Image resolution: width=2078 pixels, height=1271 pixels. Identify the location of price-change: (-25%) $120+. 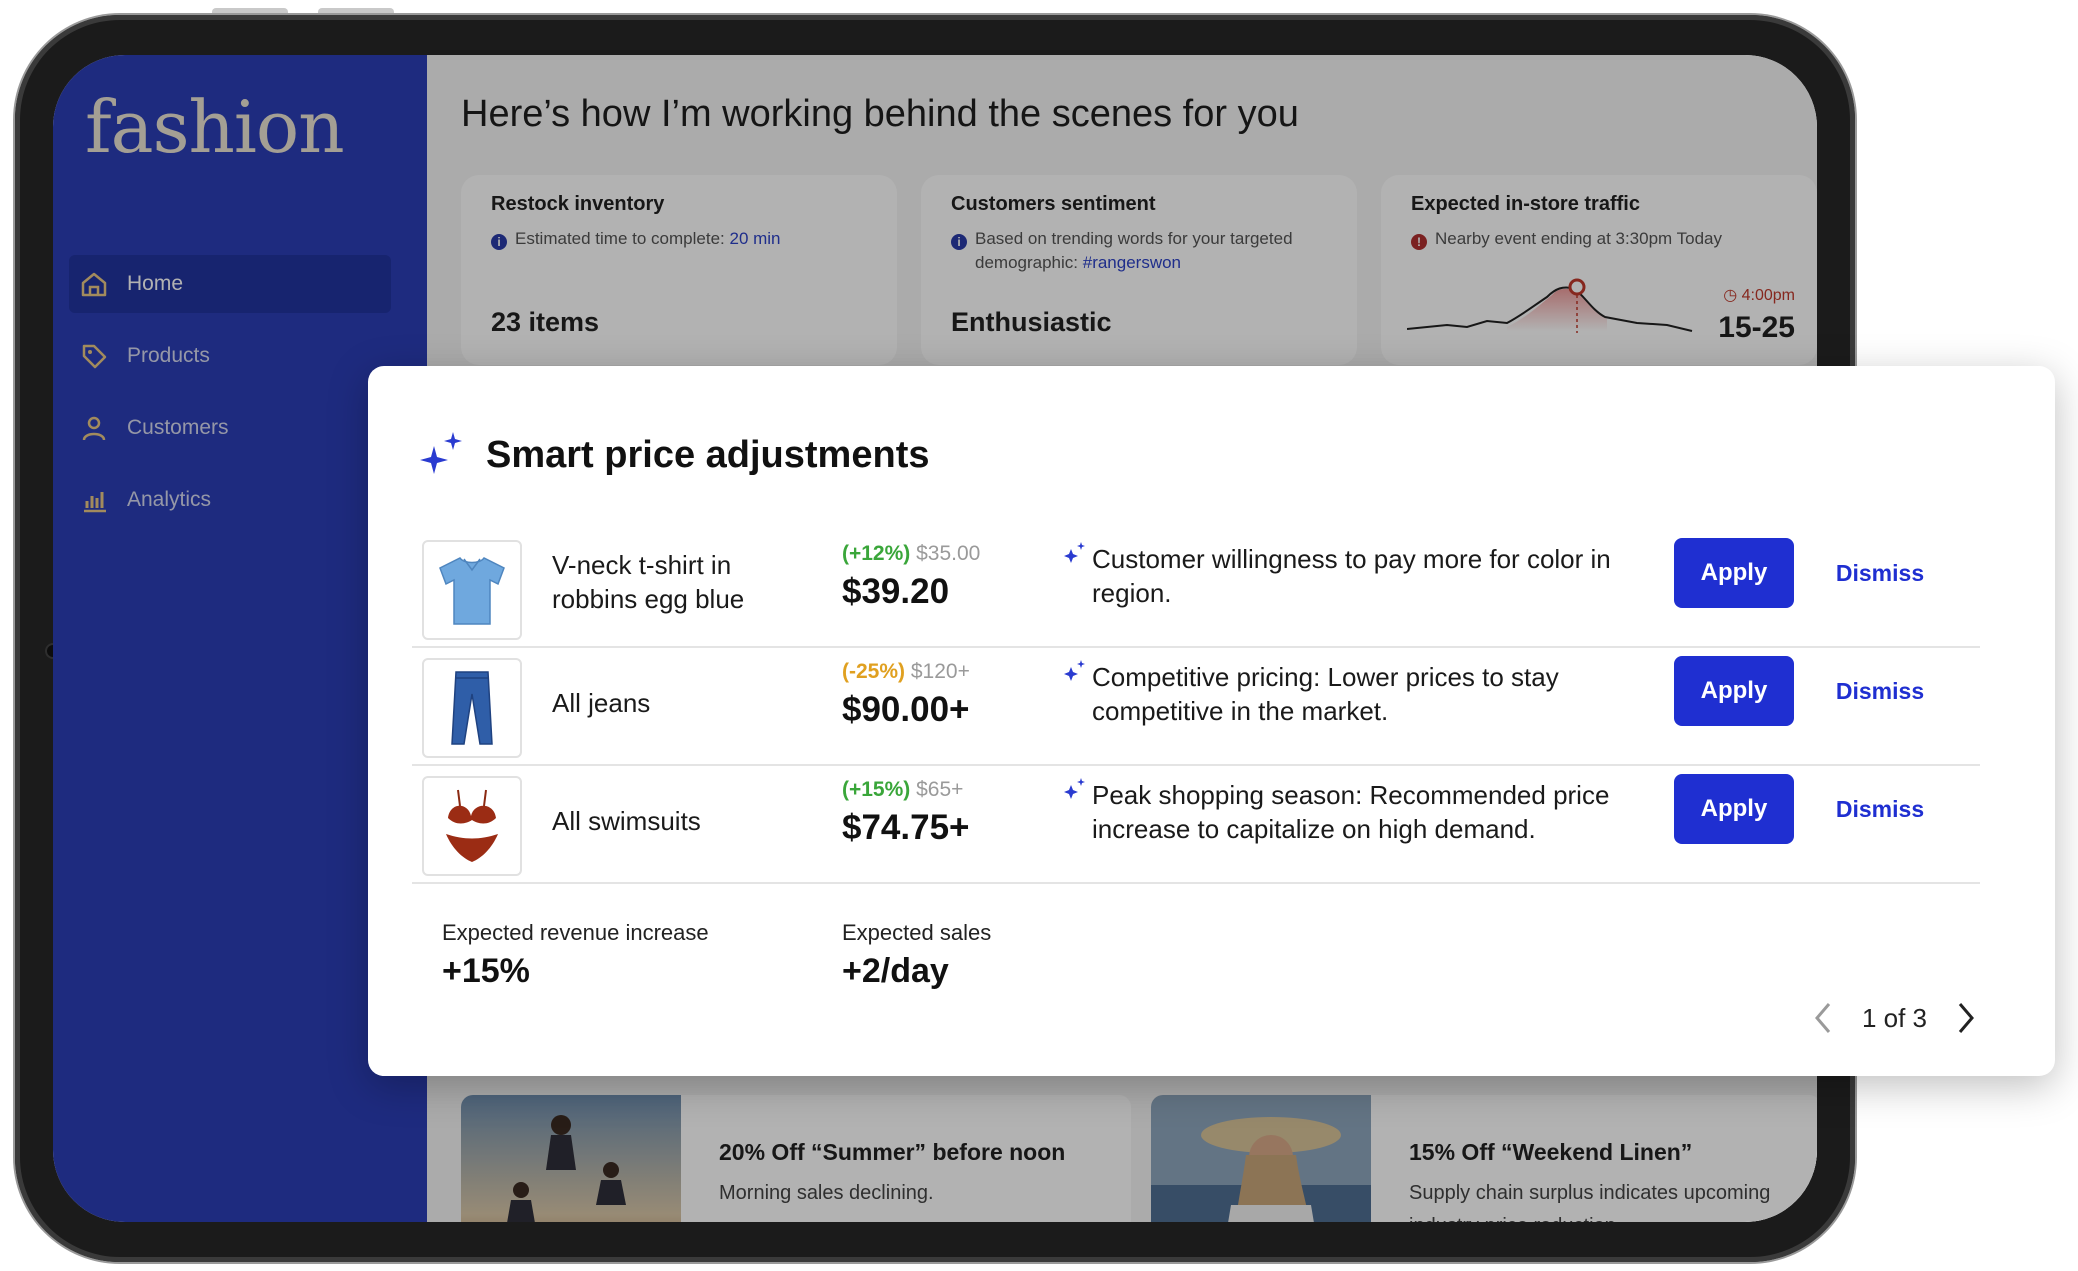
(906, 672).